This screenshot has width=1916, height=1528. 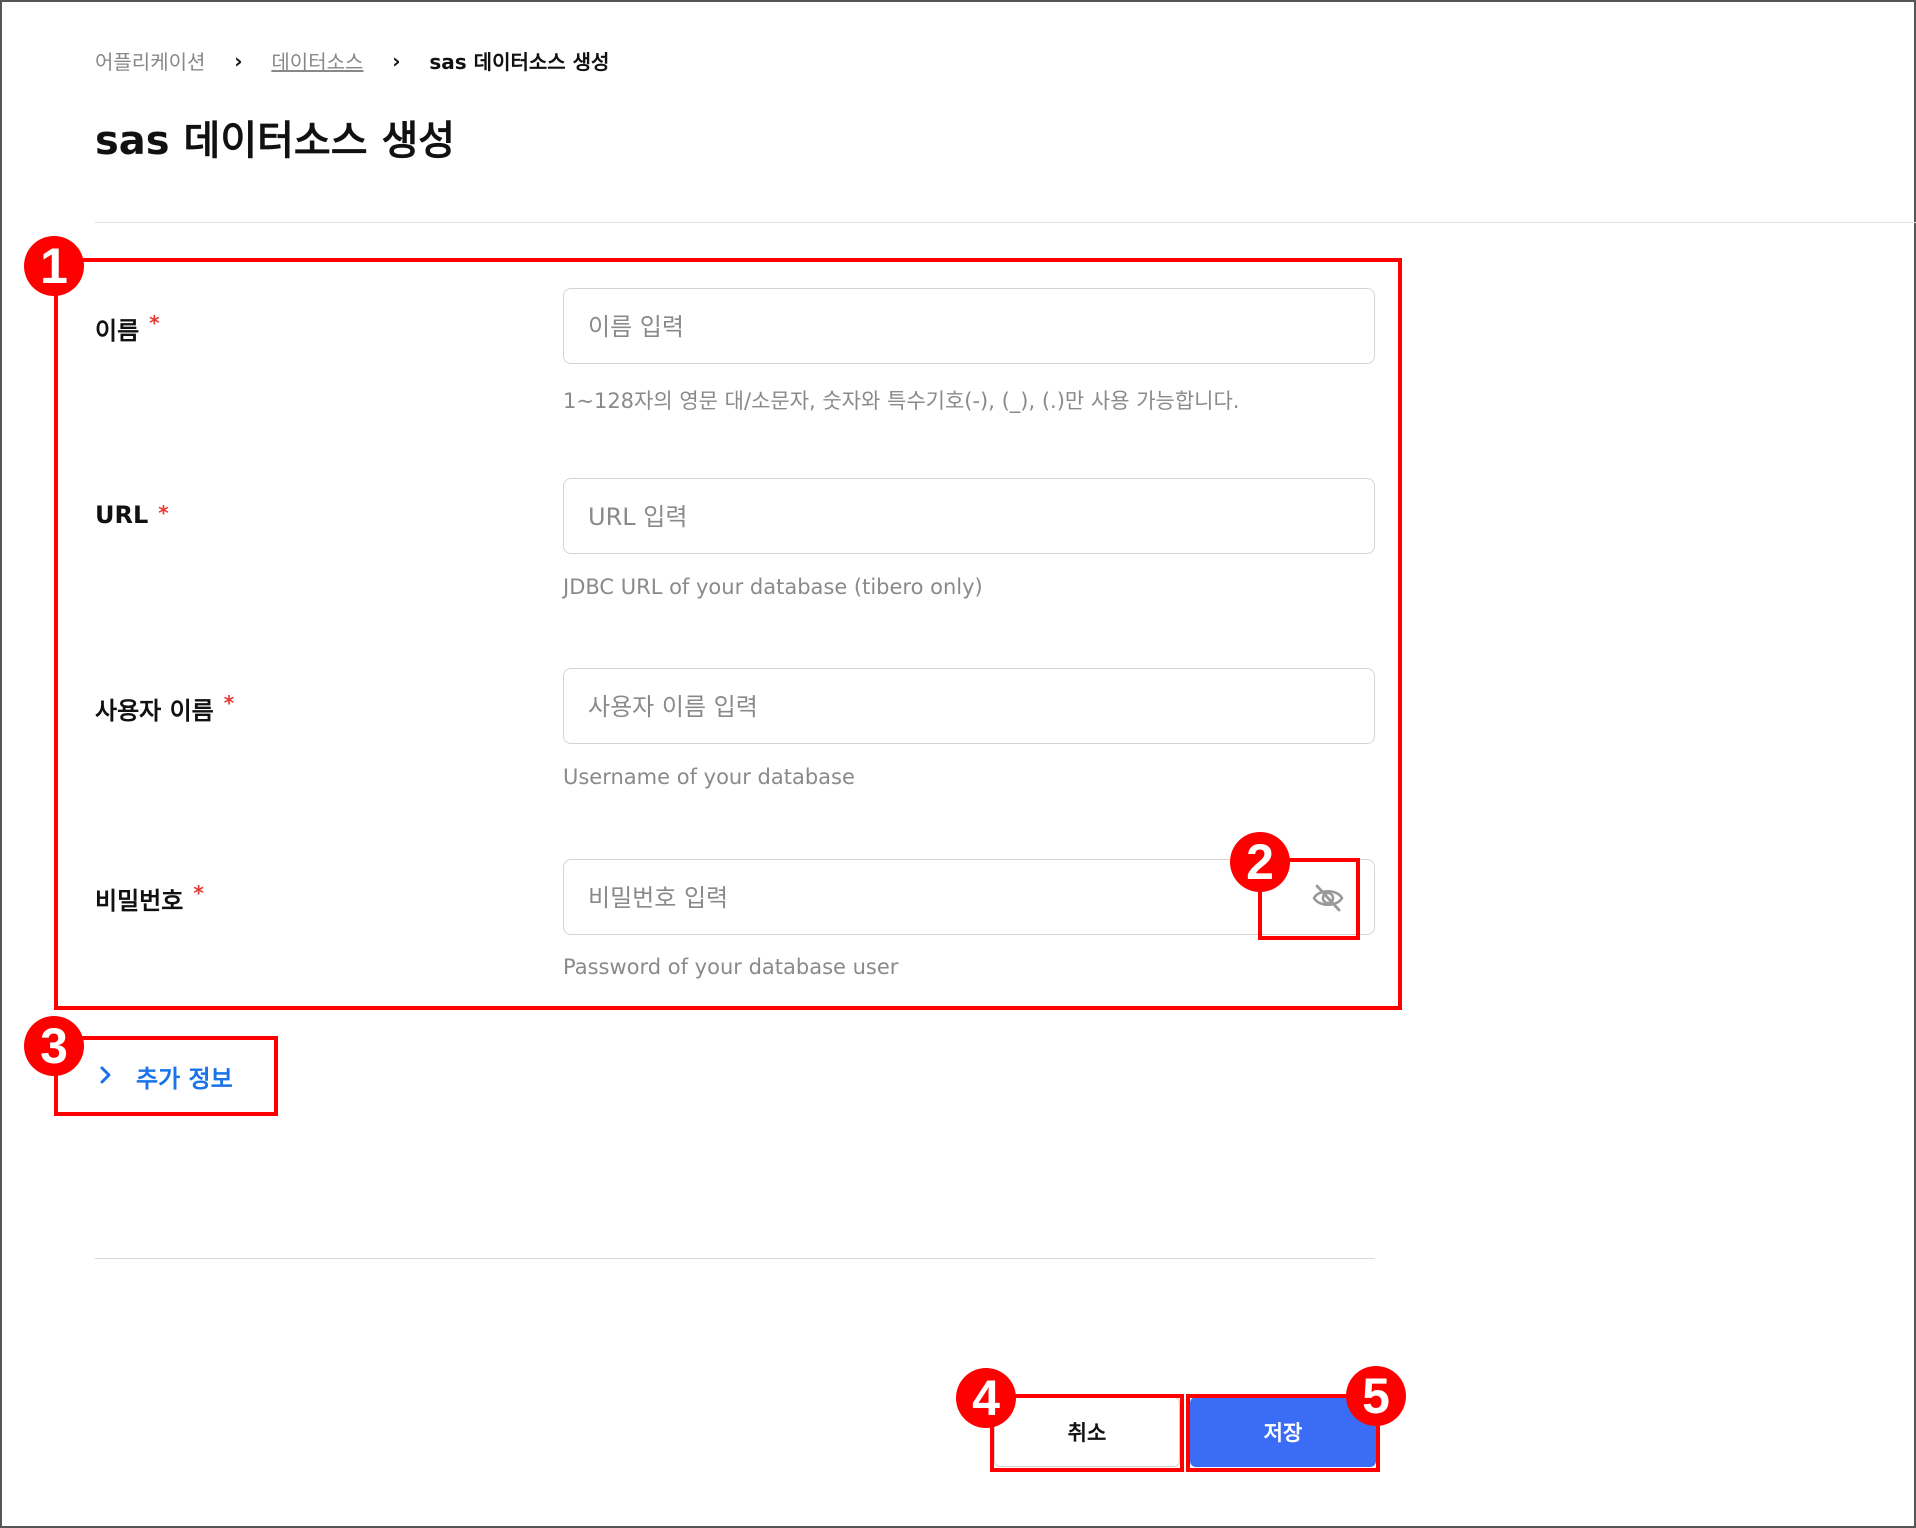 I want to click on header-divider, so click(x=1005, y=222).